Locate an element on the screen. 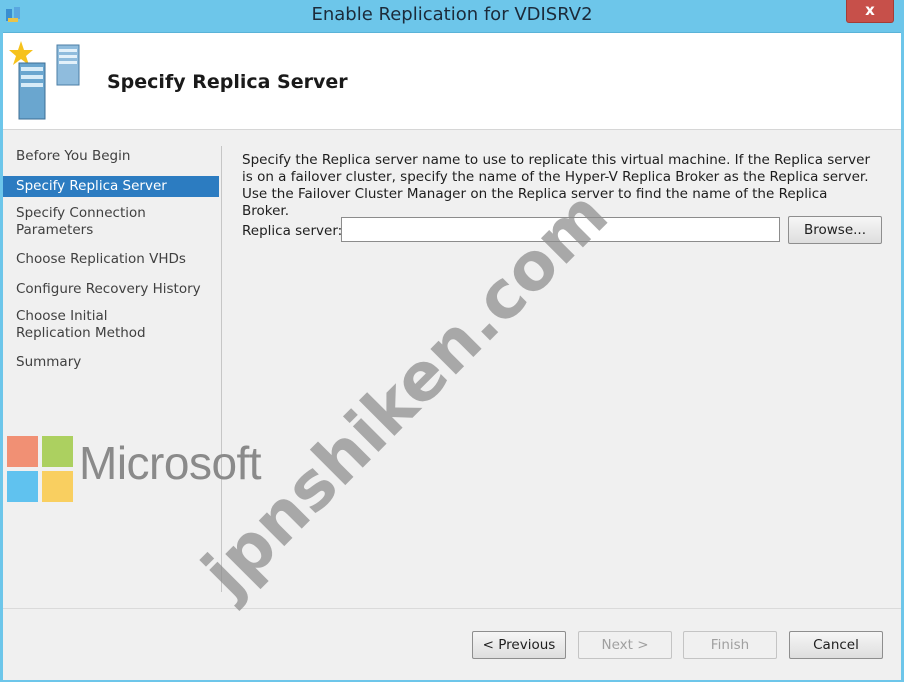 This screenshot has width=904, height=682. window-title: Enable Replication for VDISRV2 is located at coordinates (452, 14).